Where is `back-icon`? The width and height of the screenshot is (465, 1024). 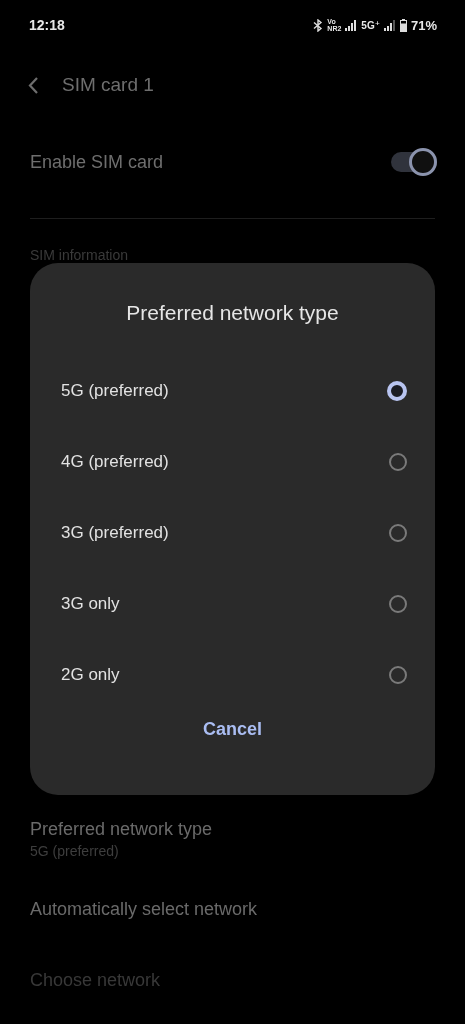 back-icon is located at coordinates (33, 85).